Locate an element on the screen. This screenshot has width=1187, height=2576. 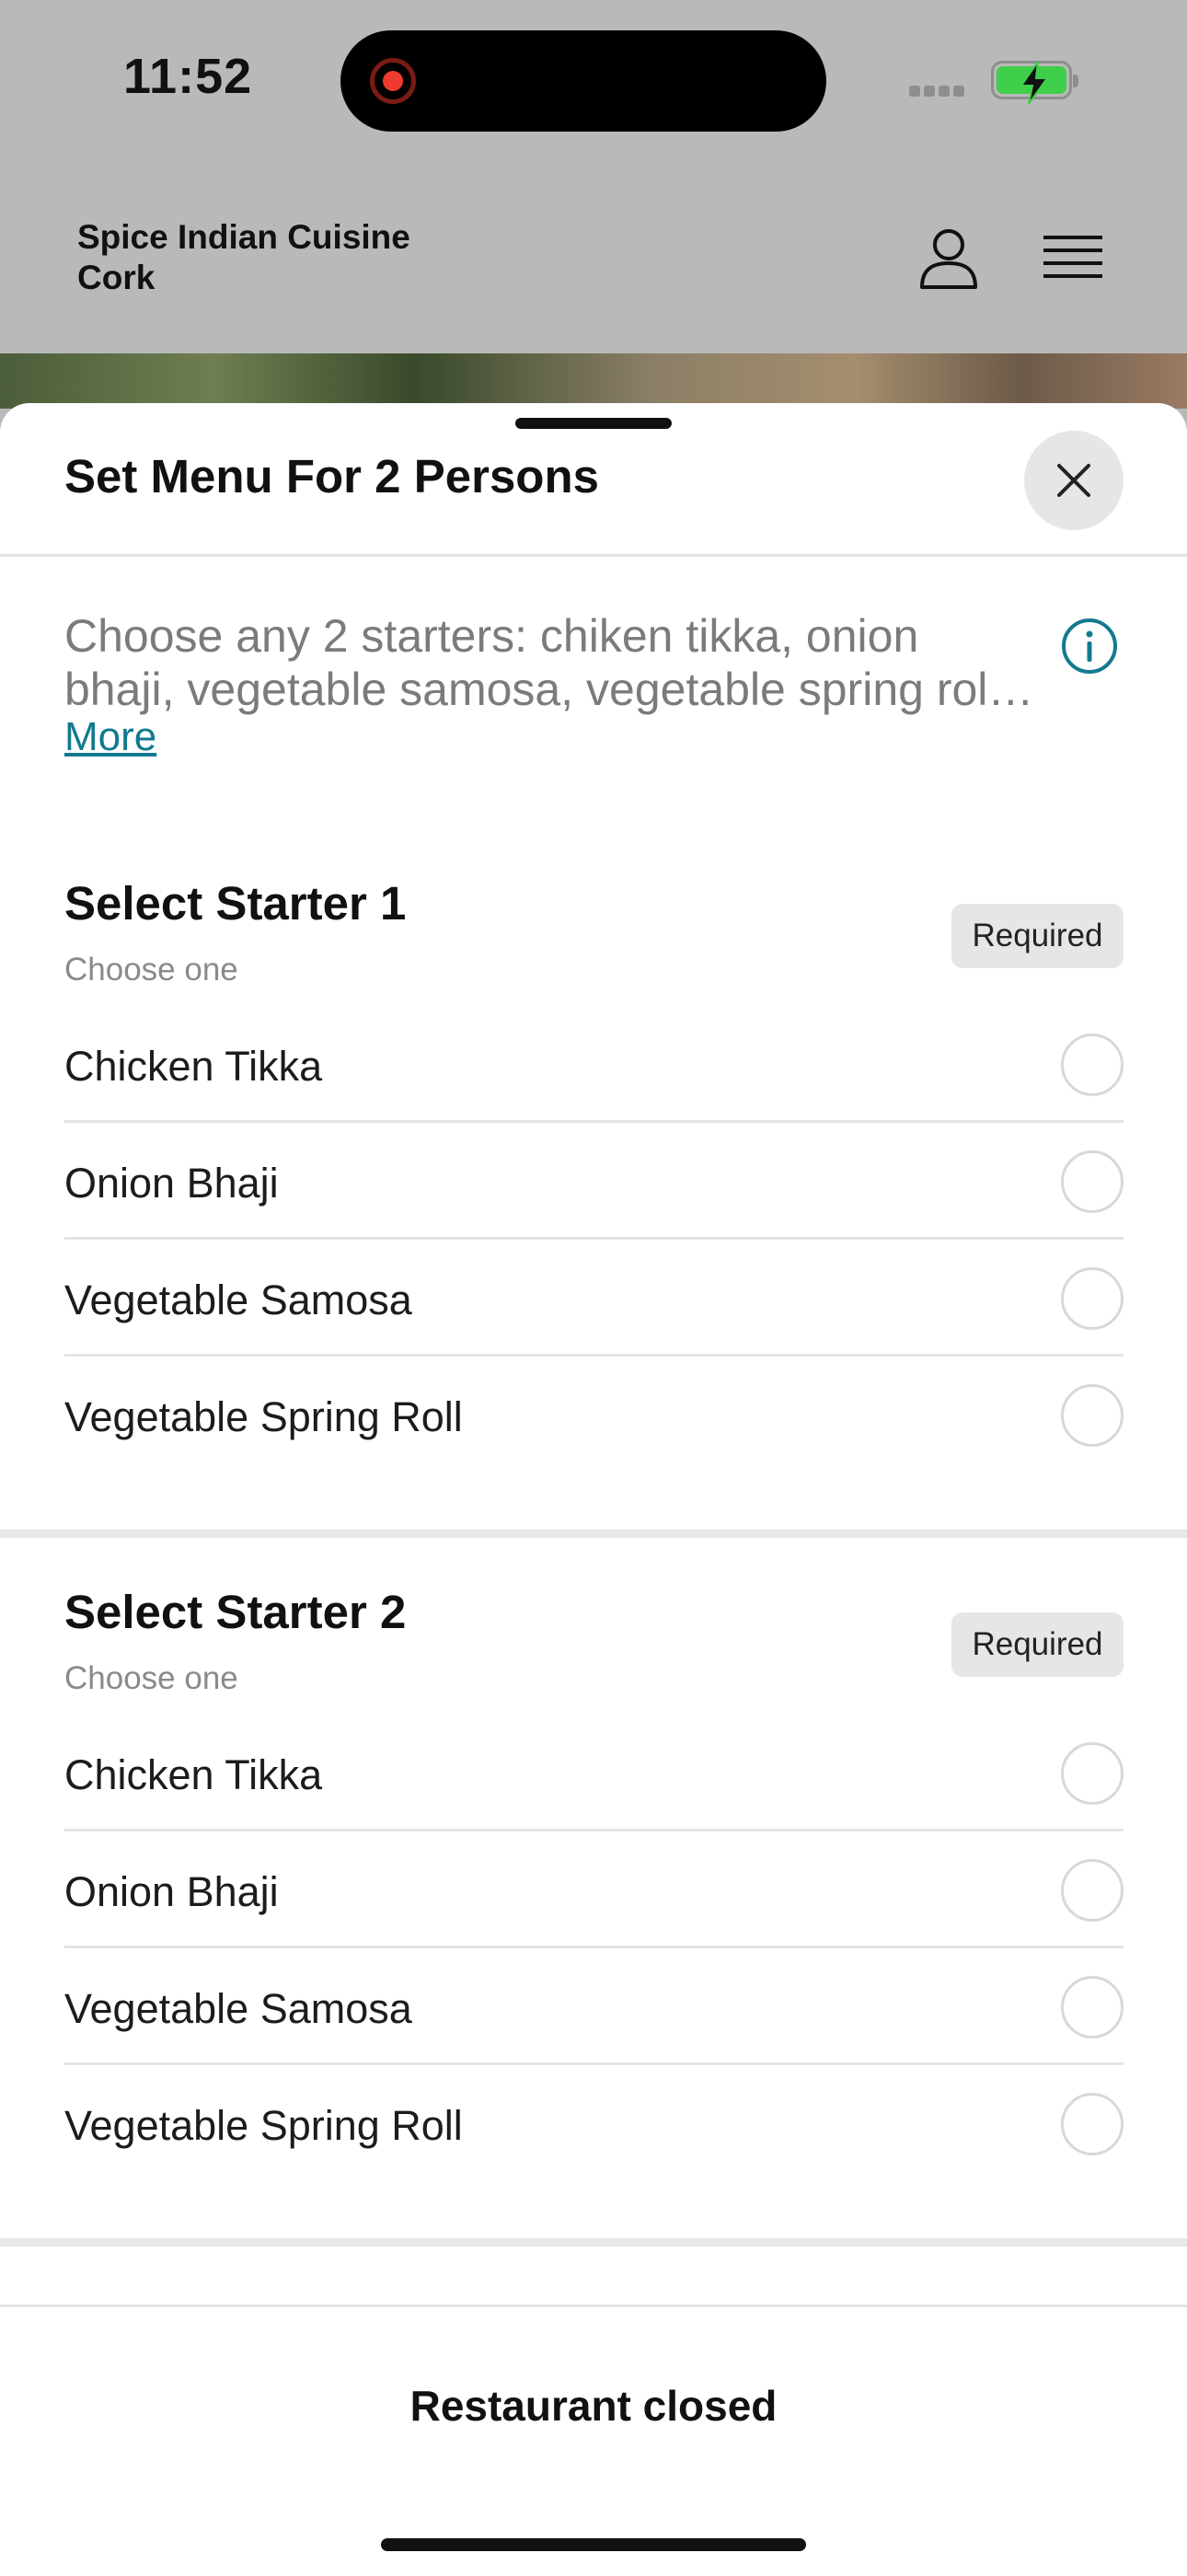
group-title: Select Starter 2 is located at coordinates (235, 1612).